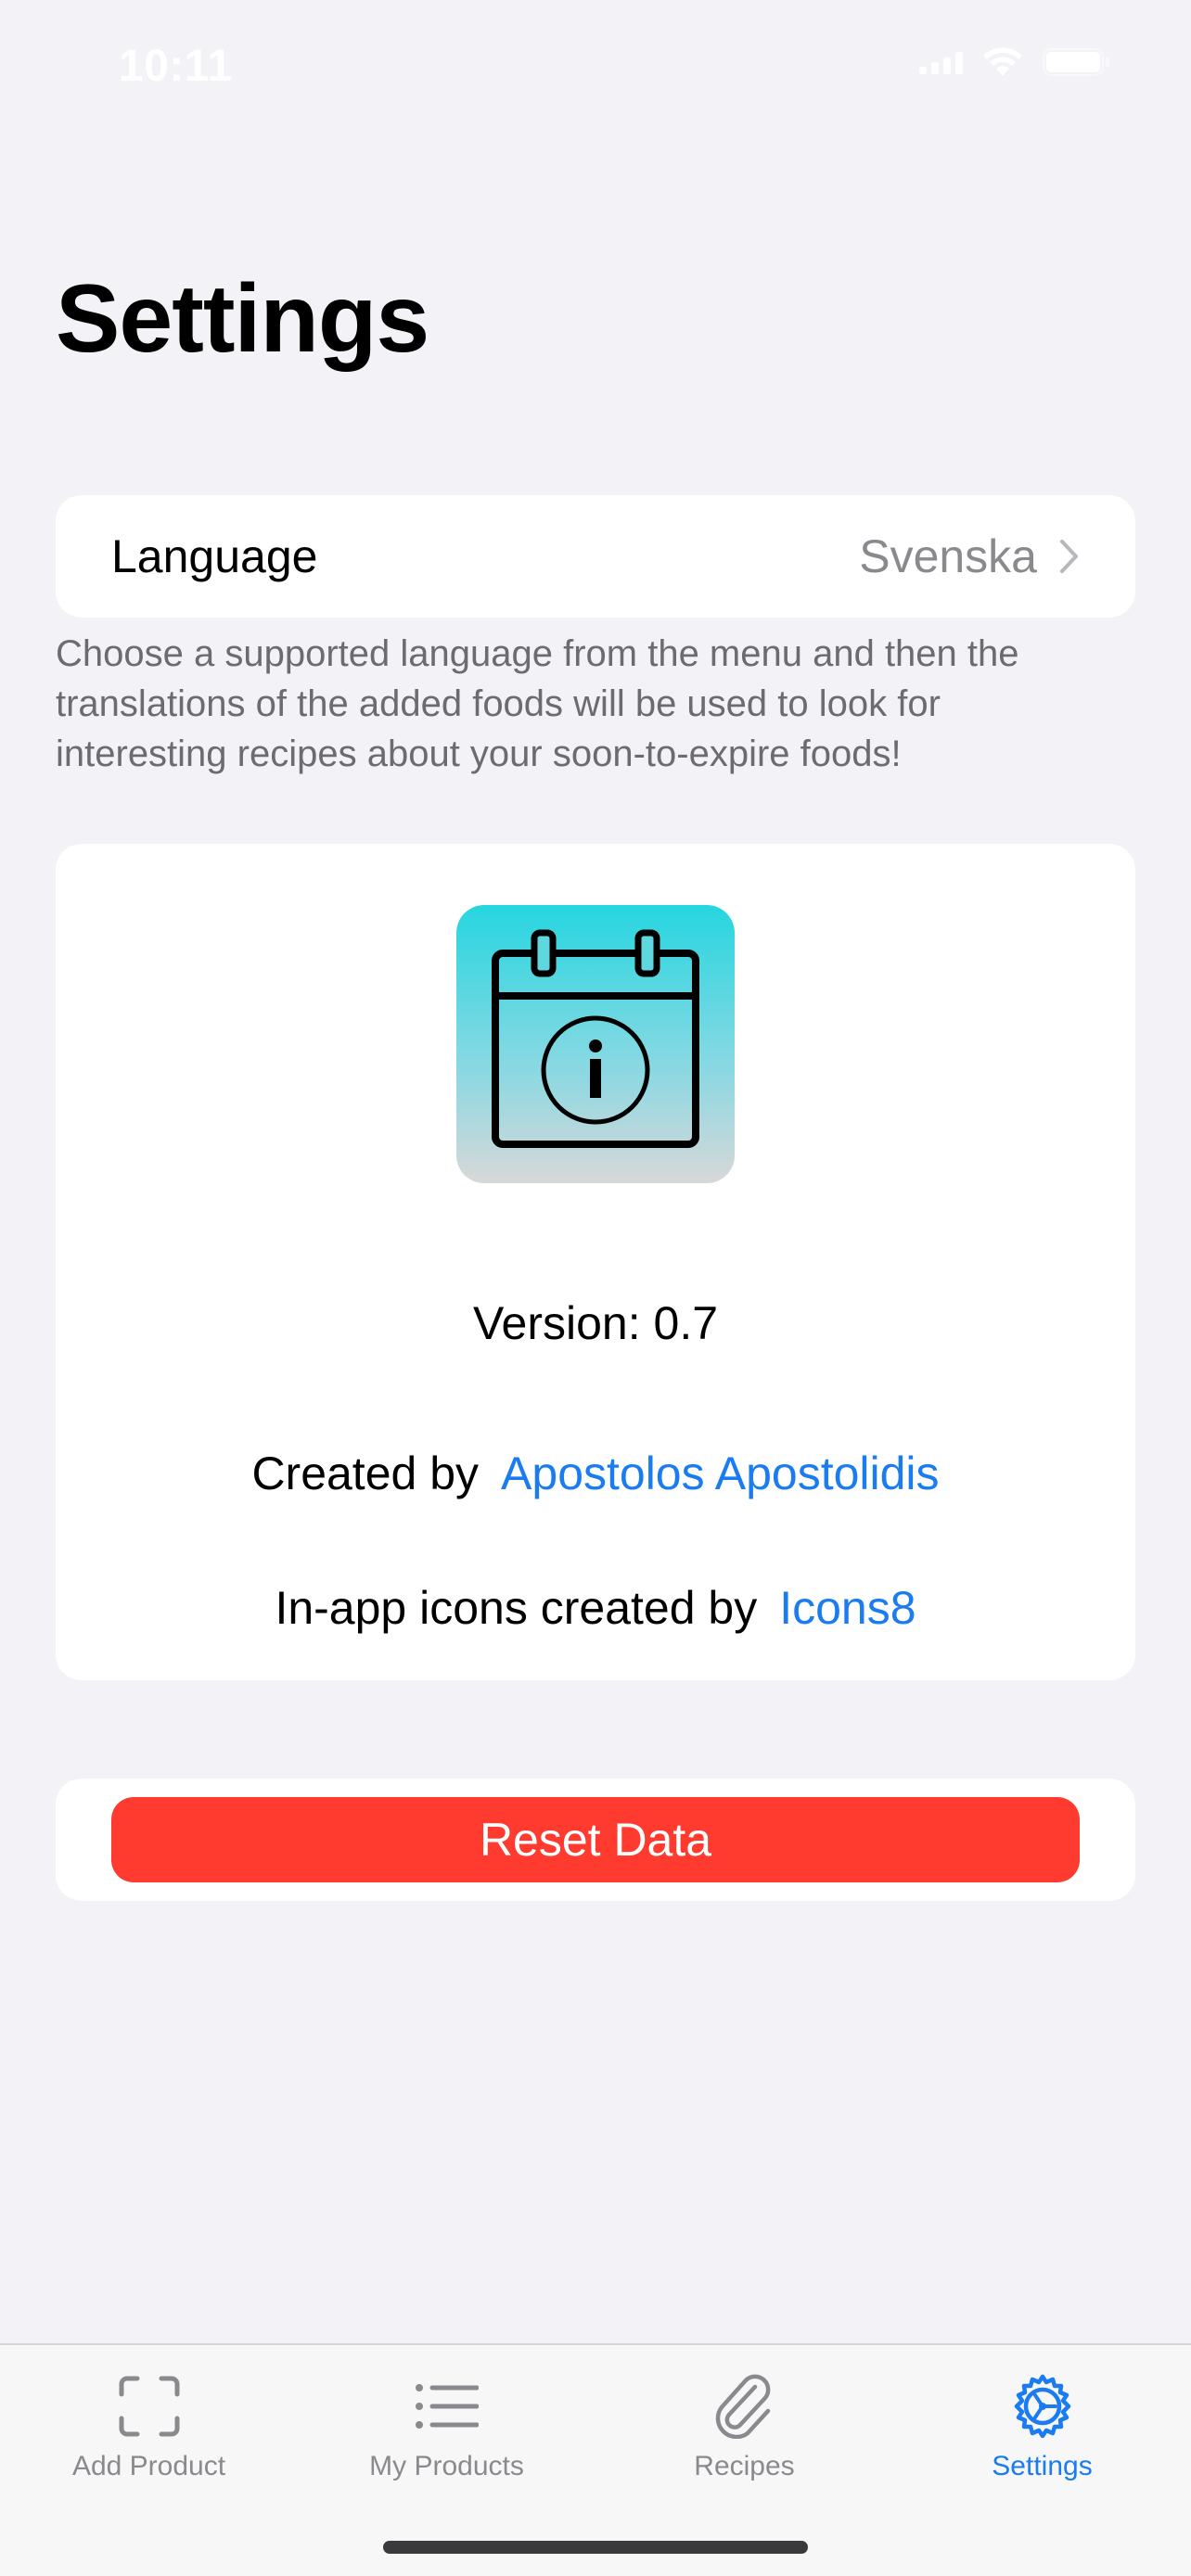  What do you see at coordinates (1069, 556) in the screenshot?
I see `chevron-right-icon` at bounding box center [1069, 556].